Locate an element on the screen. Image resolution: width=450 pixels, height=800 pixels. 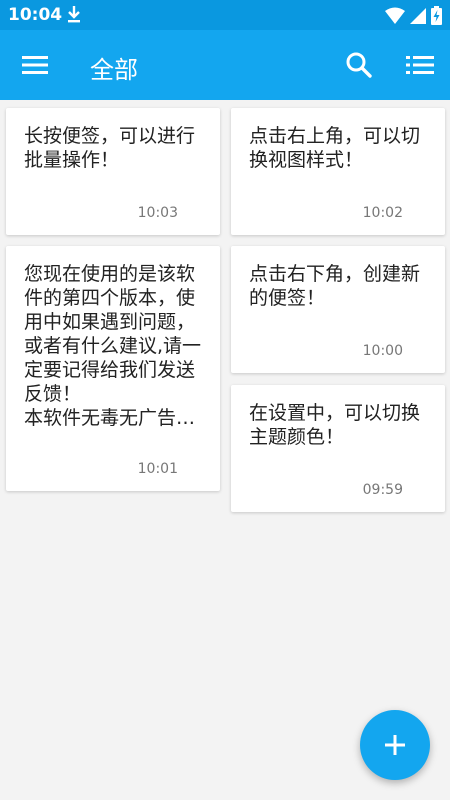
note-time: 10:02 is located at coordinates (382, 213).